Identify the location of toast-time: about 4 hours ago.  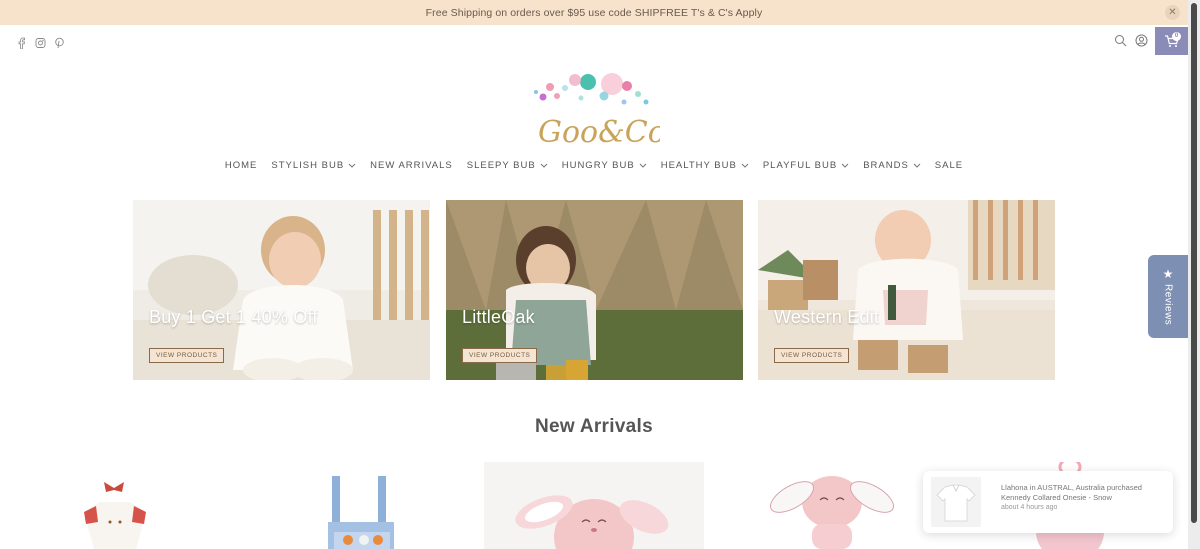
(1029, 507).